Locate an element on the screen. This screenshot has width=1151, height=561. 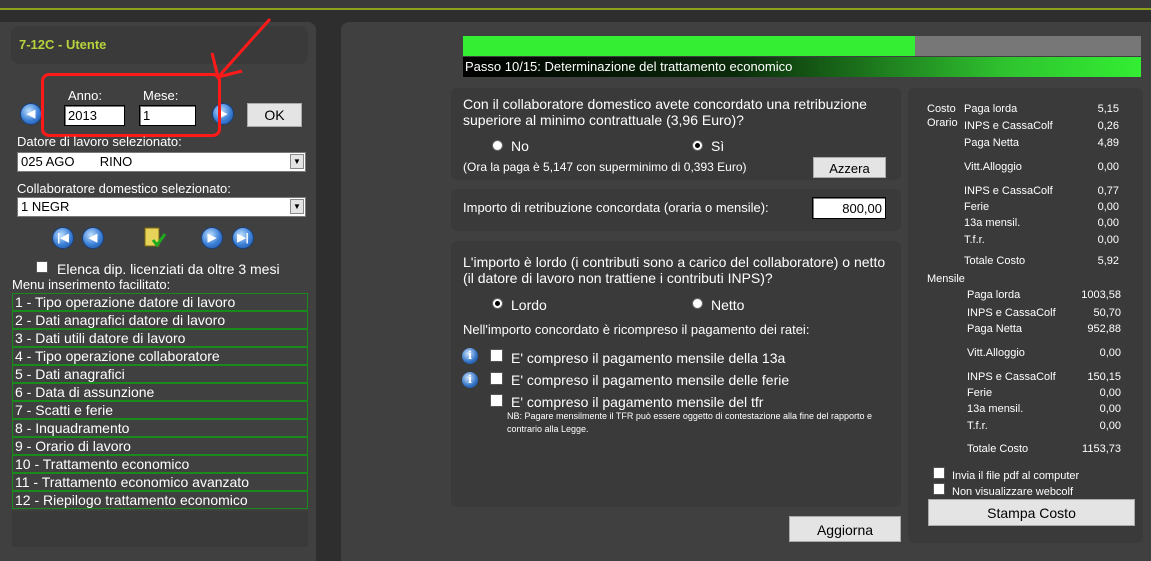
cost-row-value: 0,26 is located at coordinates (1108, 126).